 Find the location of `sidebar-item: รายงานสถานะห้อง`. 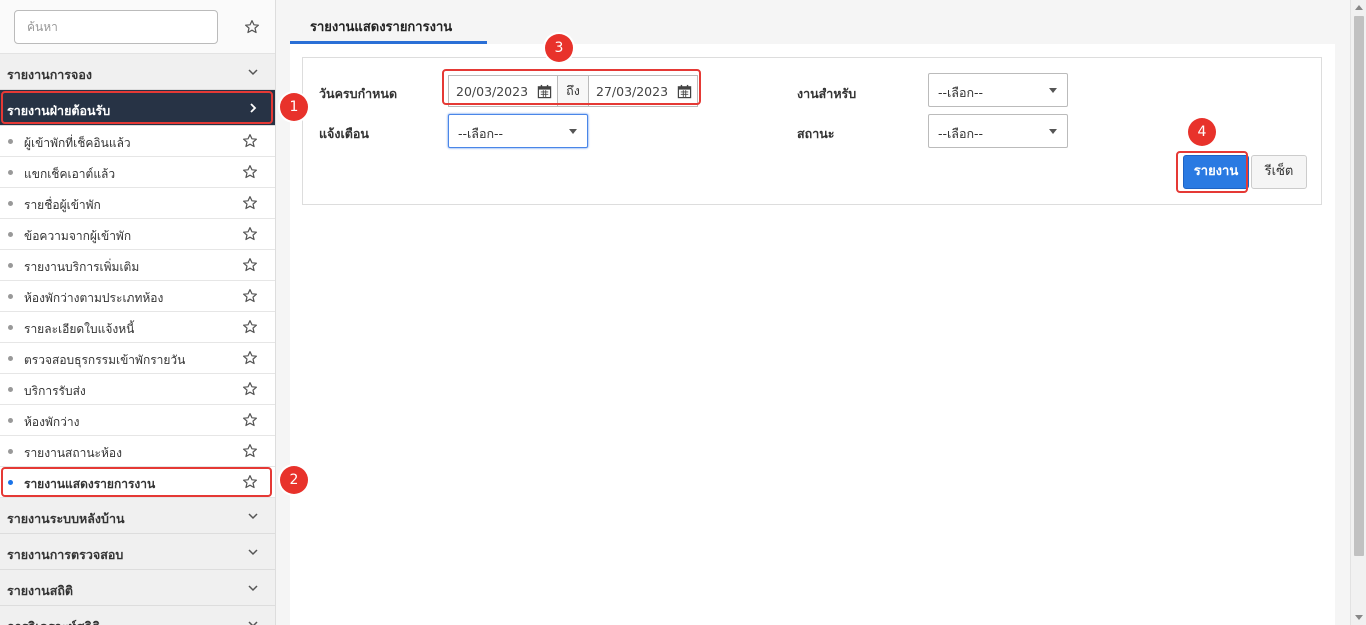

sidebar-item: รายงานสถานะห้อง is located at coordinates (137, 451).